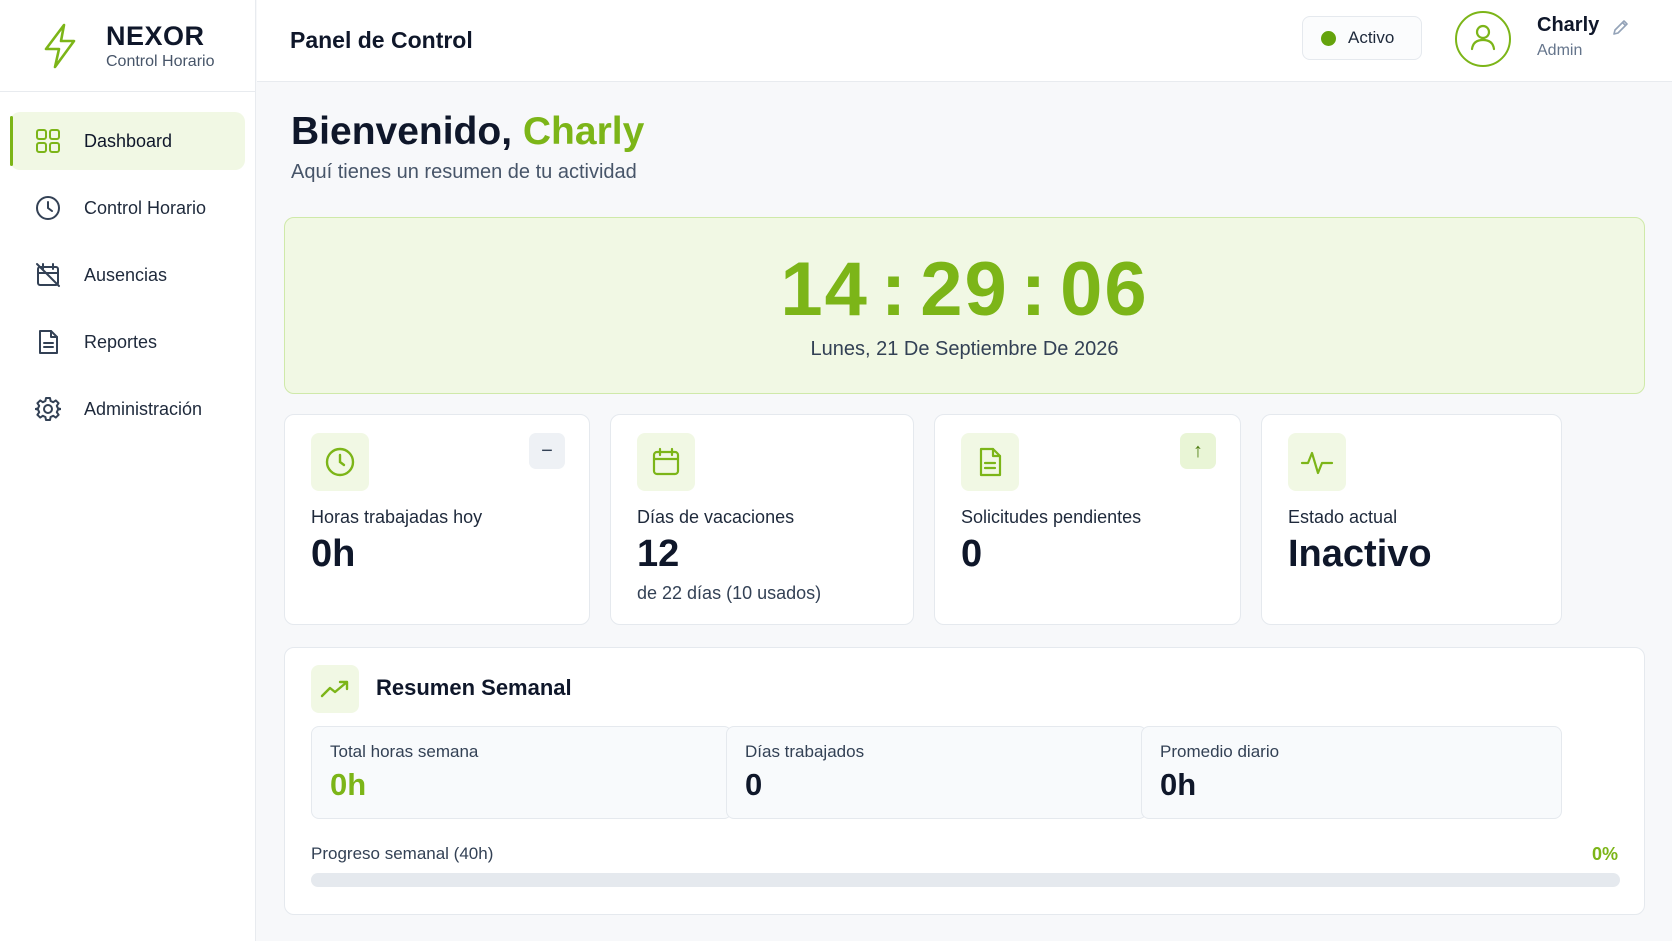 The width and height of the screenshot is (1672, 941). I want to click on stat-value: 0, so click(972, 554).